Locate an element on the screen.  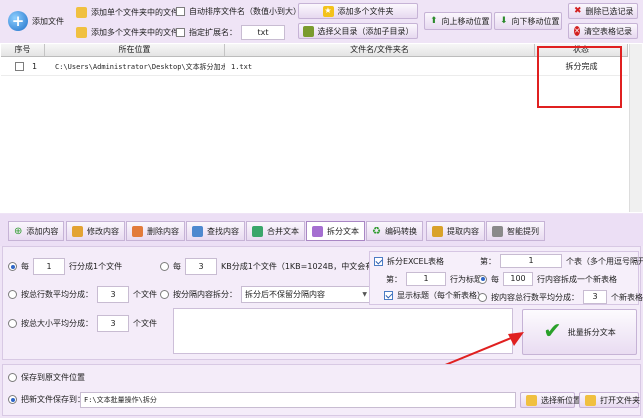
tab-extract-content: 提取内容 is located at coordinates (455, 231).